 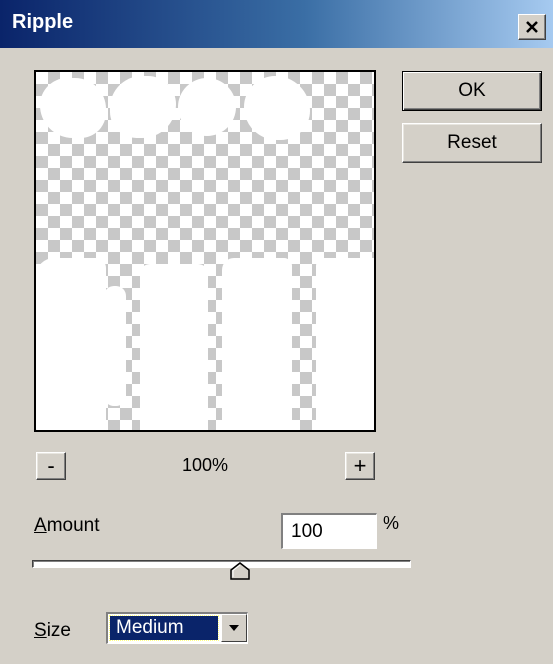 I want to click on zoom-out-button: -, so click(x=51, y=466).